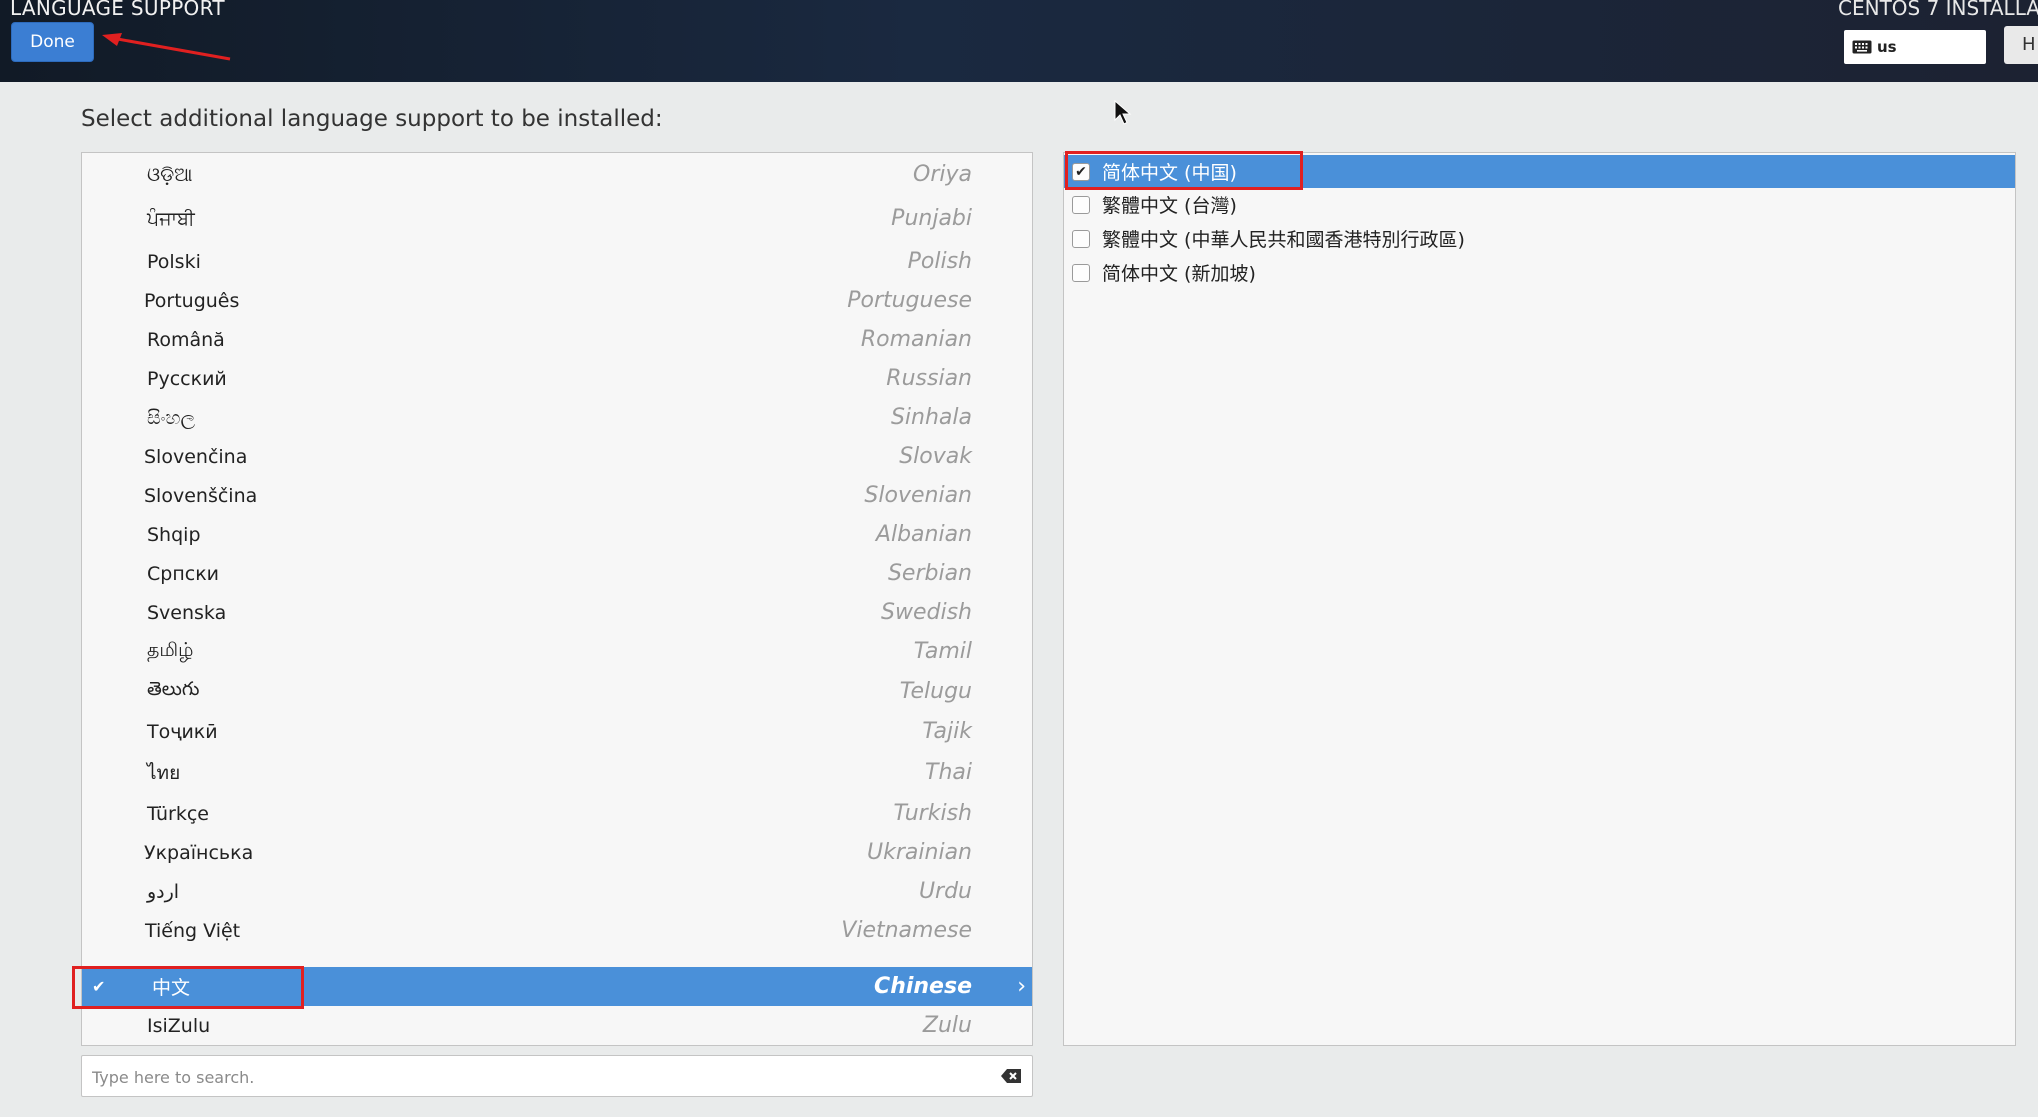 This screenshot has width=2038, height=1117. Describe the element at coordinates (1179, 274) in the screenshot. I see `locale-label: 简体中文 (新加坡)` at that location.